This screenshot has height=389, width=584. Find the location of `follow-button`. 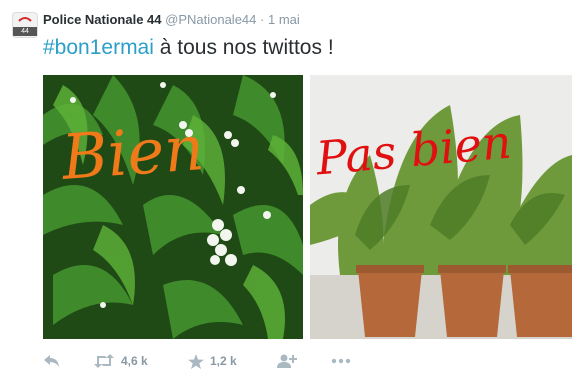

follow-button is located at coordinates (287, 361).